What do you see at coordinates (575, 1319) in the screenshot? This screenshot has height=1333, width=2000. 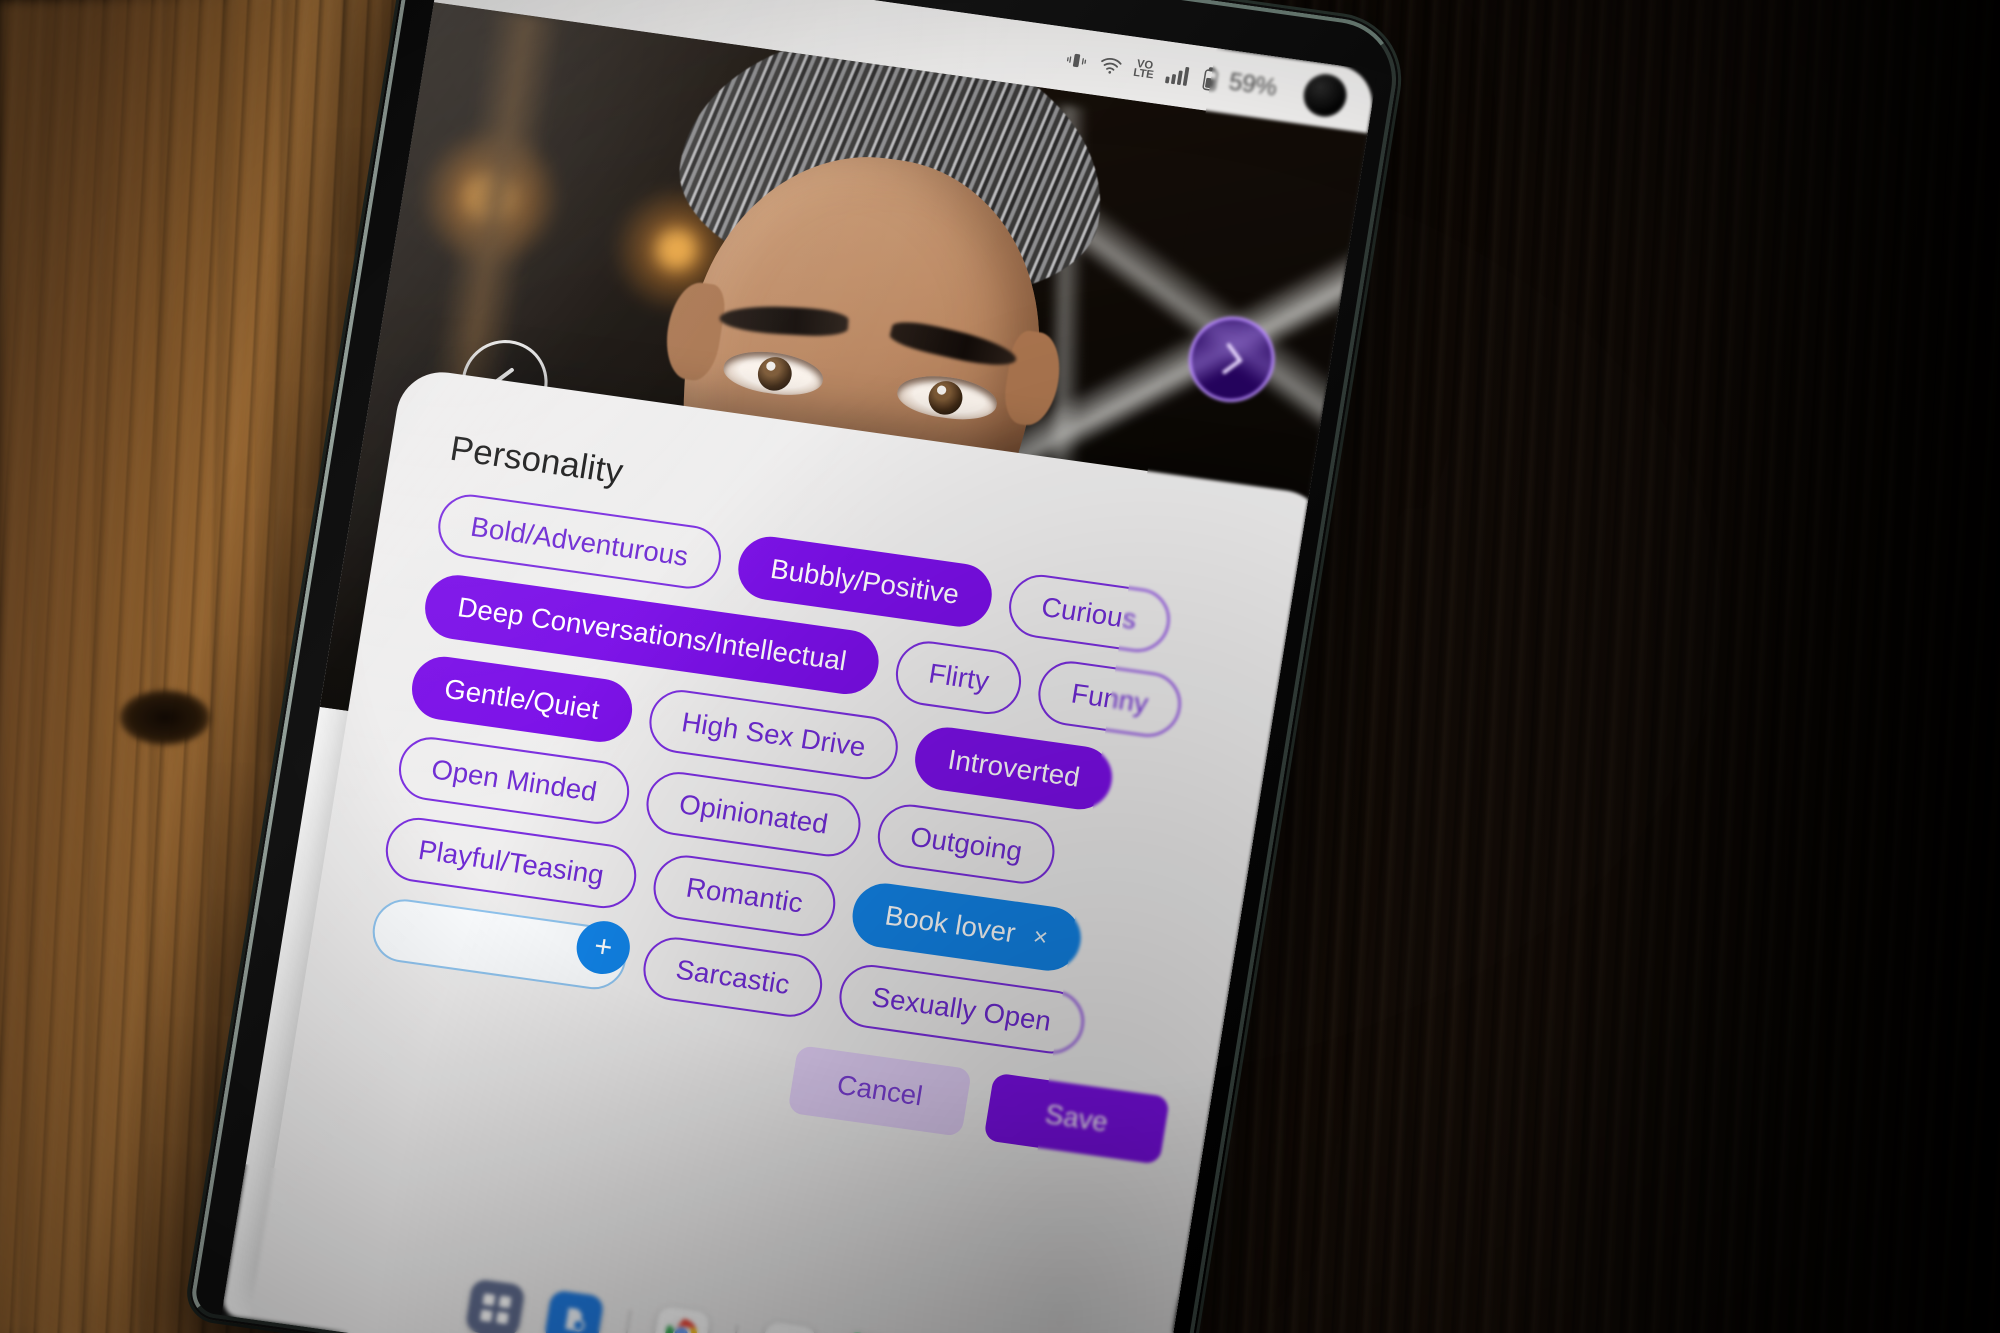 I see `document-glyph` at bounding box center [575, 1319].